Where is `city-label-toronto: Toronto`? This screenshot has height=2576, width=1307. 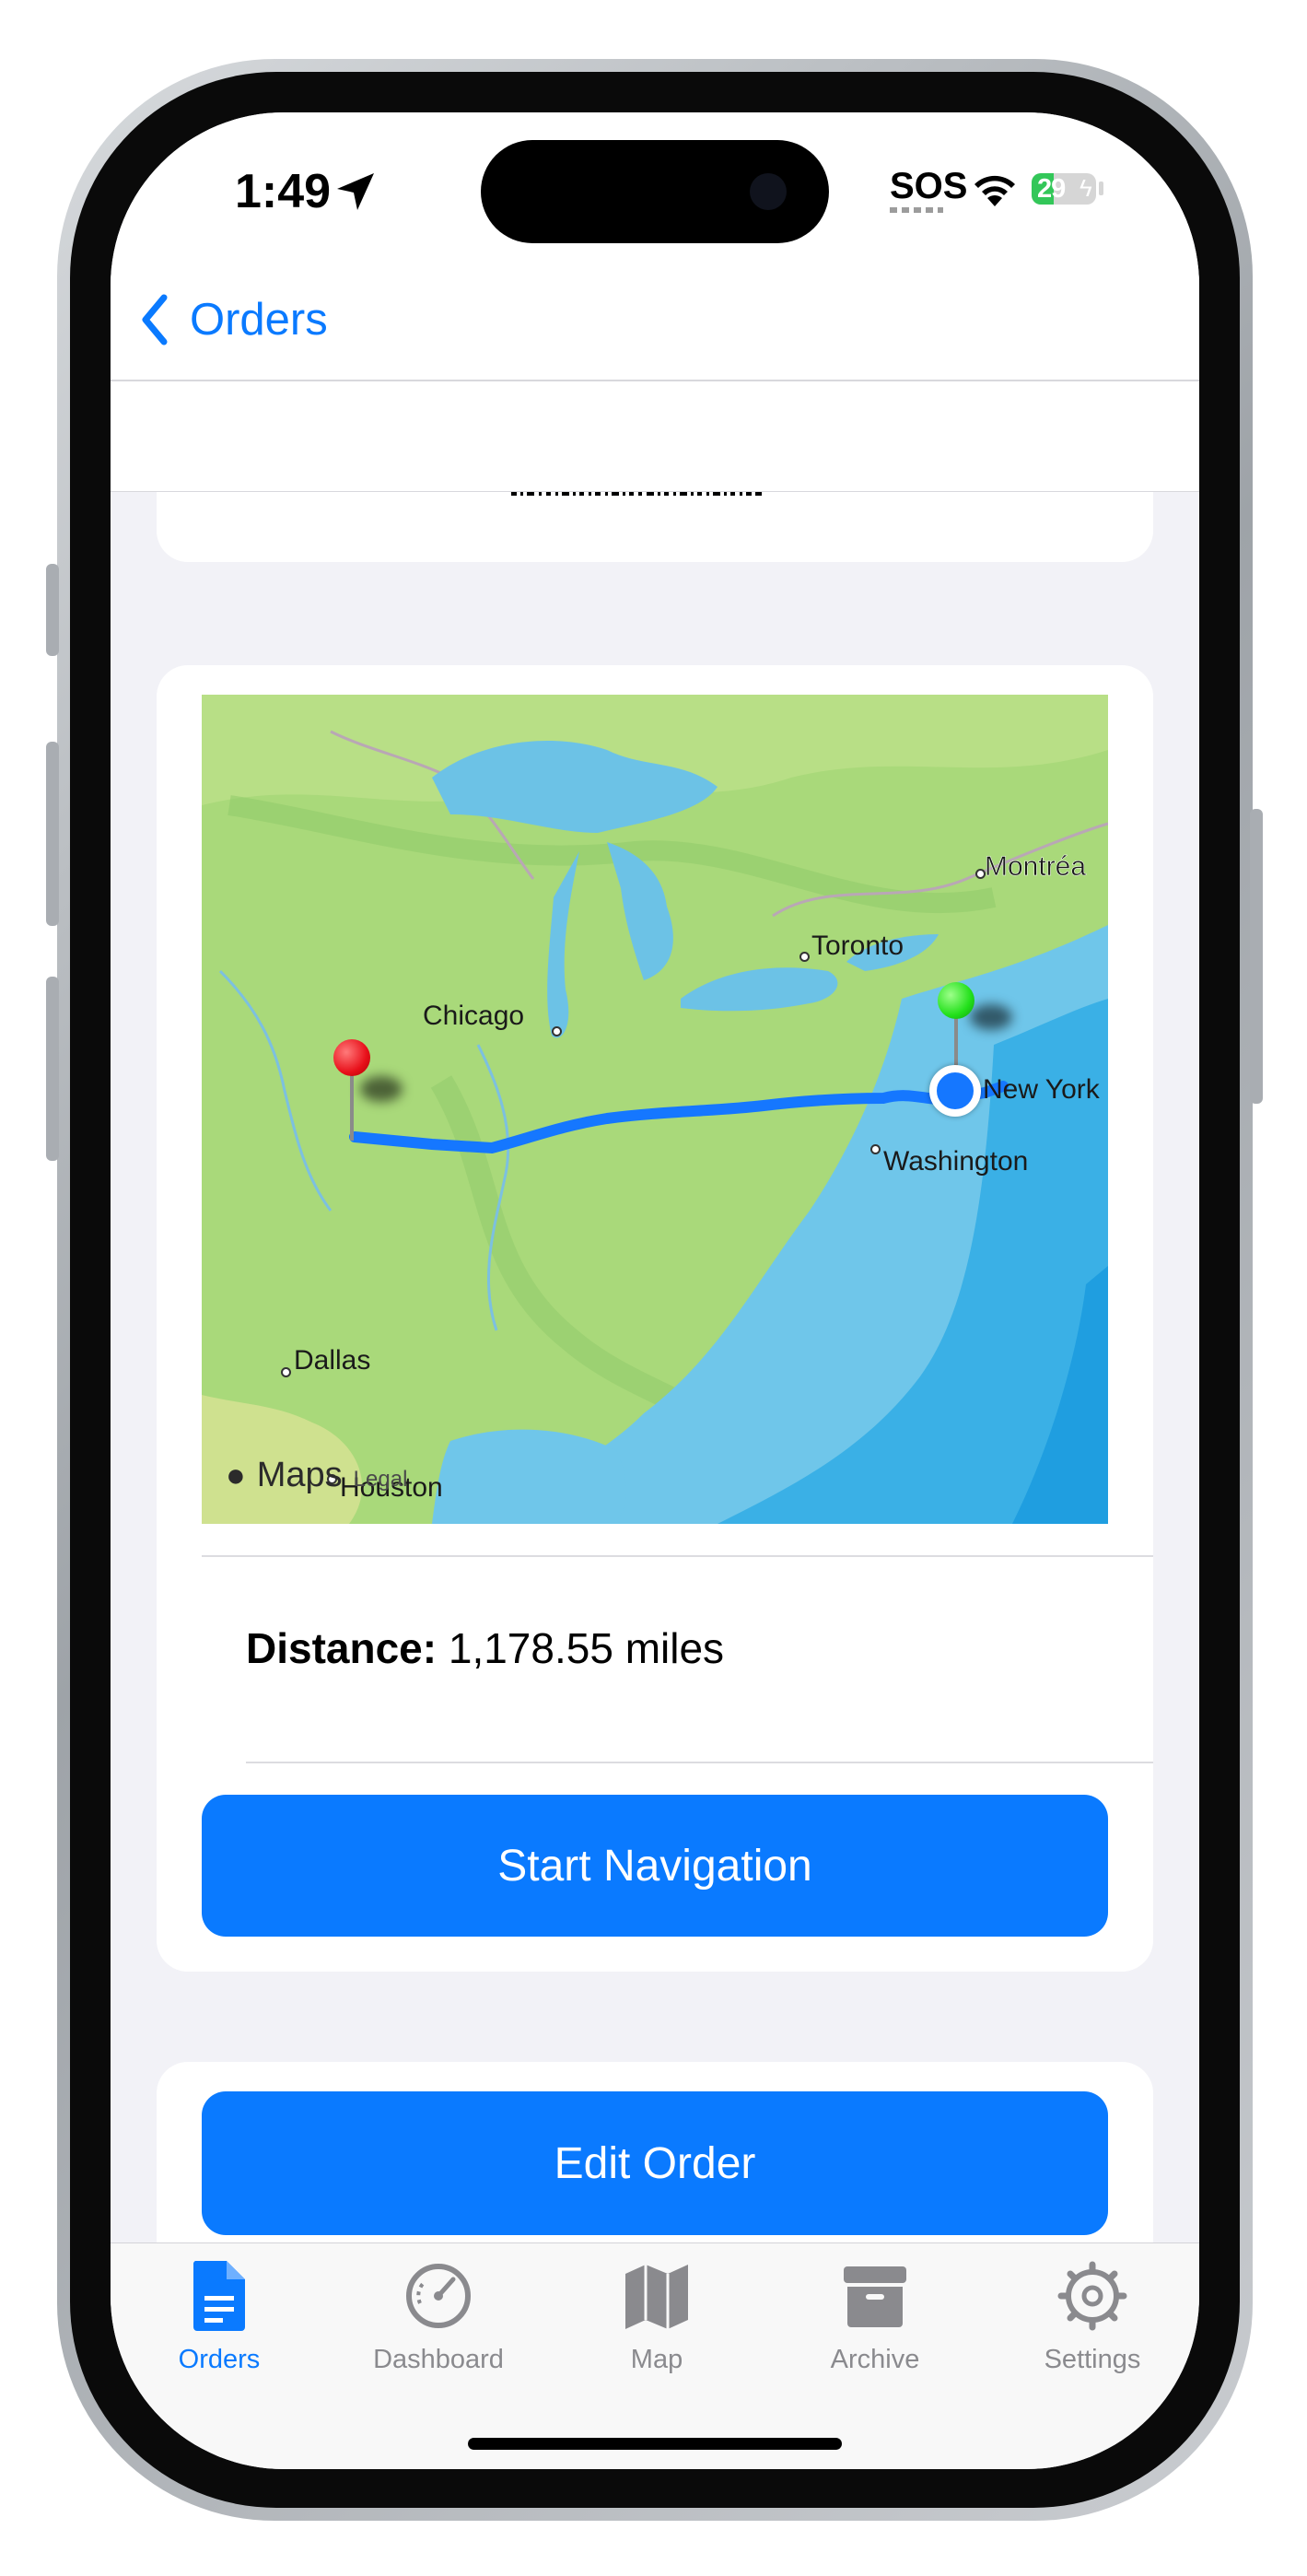 city-label-toronto: Toronto is located at coordinates (858, 946).